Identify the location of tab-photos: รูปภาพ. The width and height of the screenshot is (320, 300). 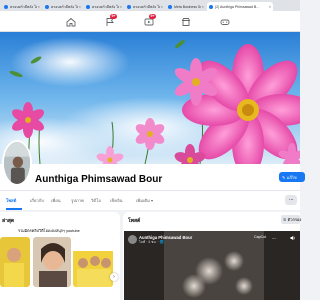
(77, 200).